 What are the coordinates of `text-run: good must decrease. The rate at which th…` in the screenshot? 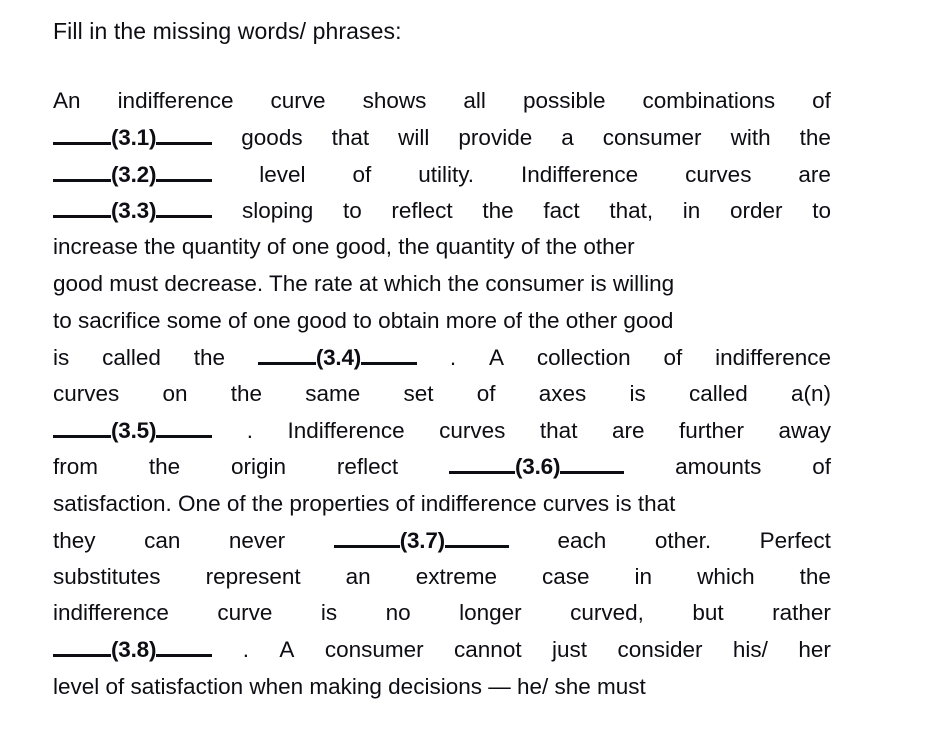 It's located at (364, 283).